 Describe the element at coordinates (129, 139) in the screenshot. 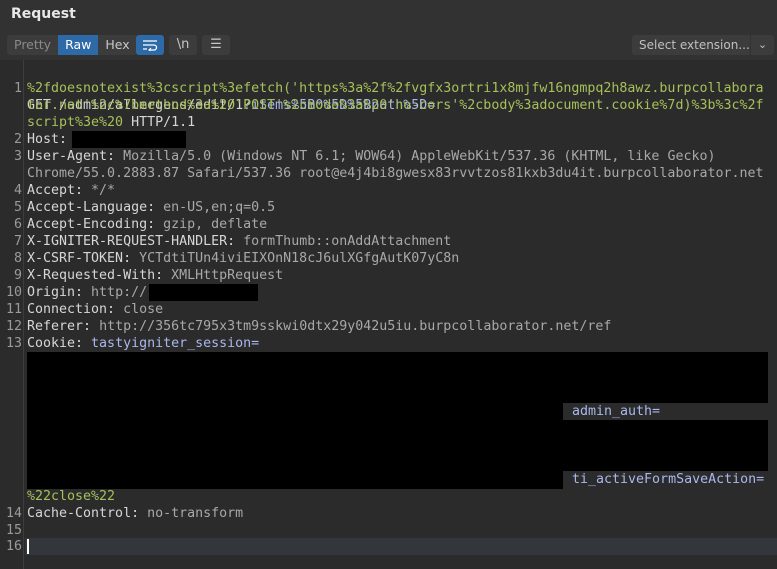

I see `redacted-host` at that location.